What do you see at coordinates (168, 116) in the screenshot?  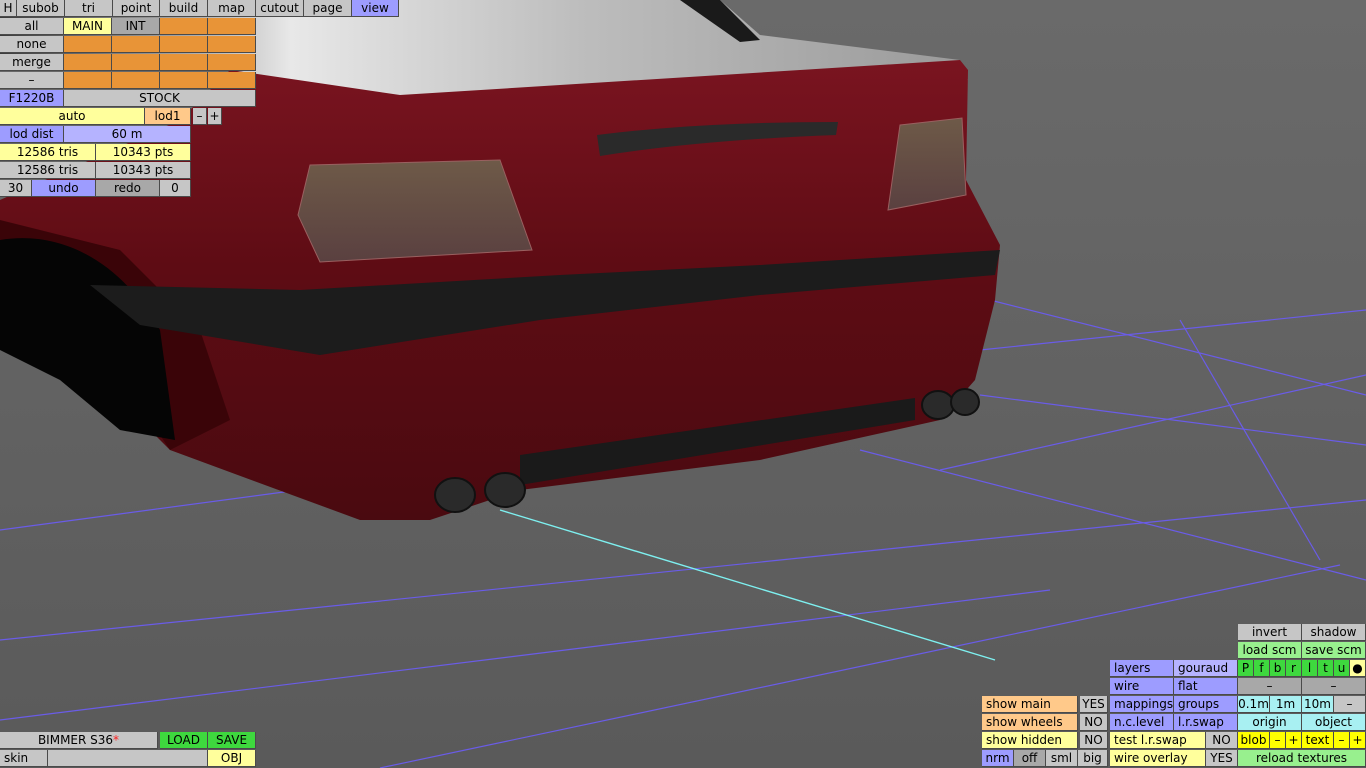 I see `lod-level: lod1` at bounding box center [168, 116].